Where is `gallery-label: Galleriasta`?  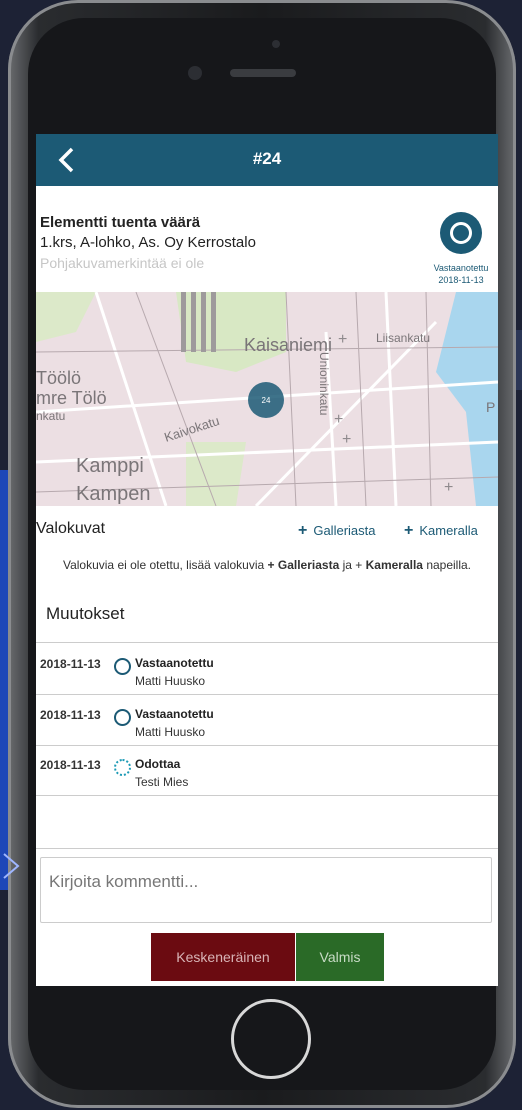
gallery-label: Galleriasta is located at coordinates (344, 530).